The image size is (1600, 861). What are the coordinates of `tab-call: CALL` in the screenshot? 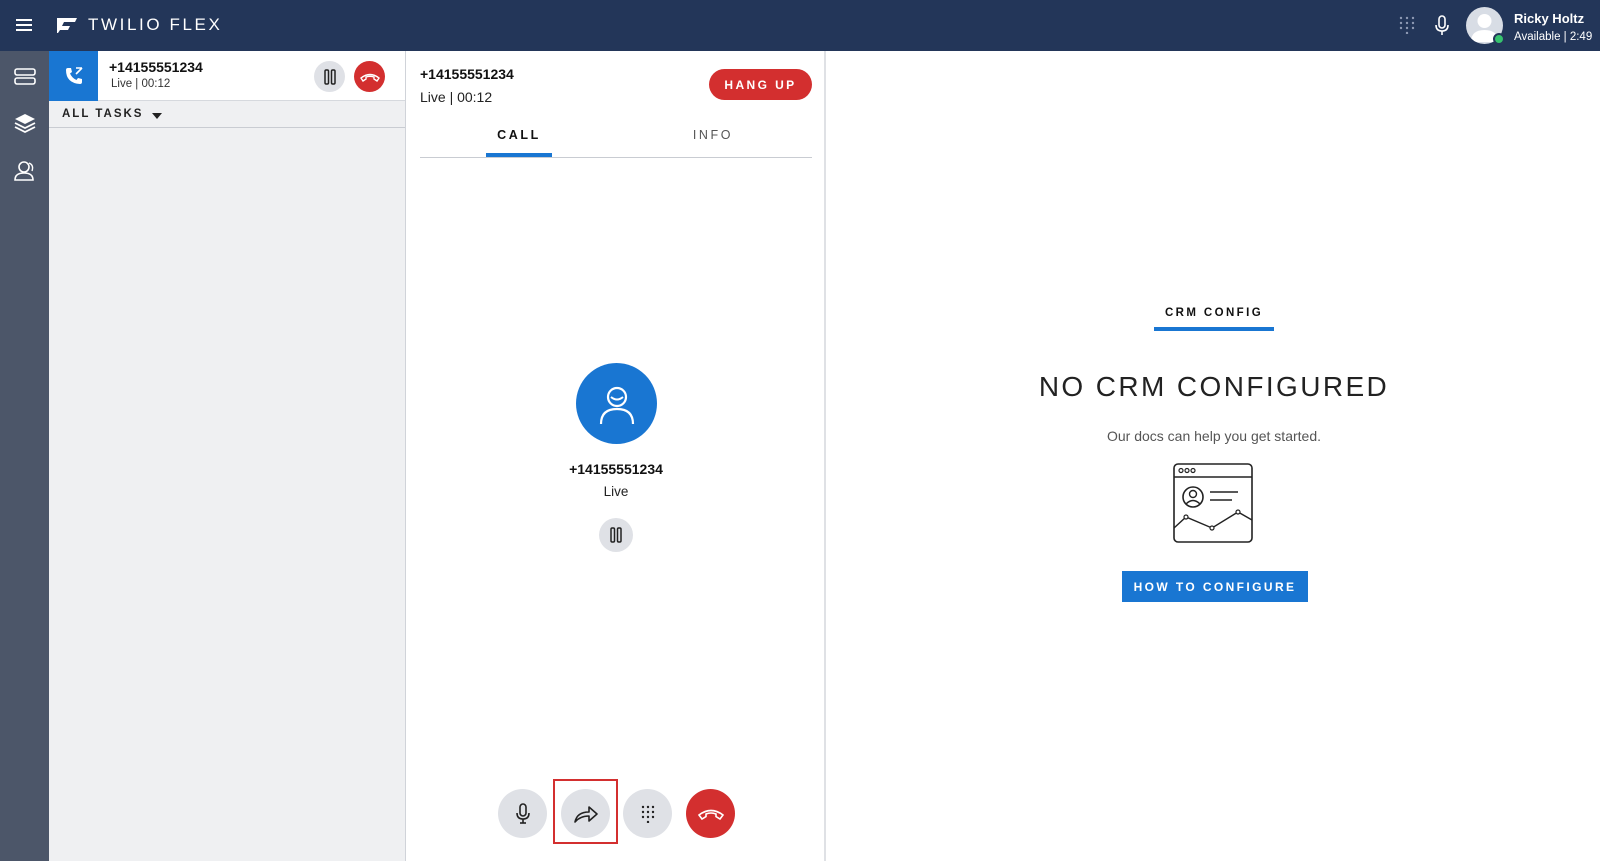 It's located at (519, 138).